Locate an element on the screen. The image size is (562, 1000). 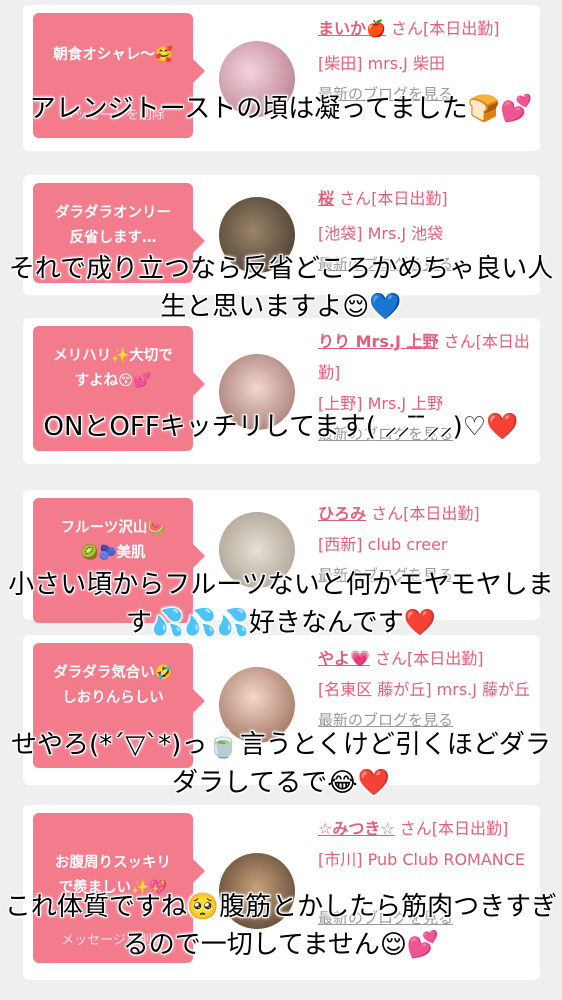
shop-name: [西新] club creer is located at coordinates (425, 544).